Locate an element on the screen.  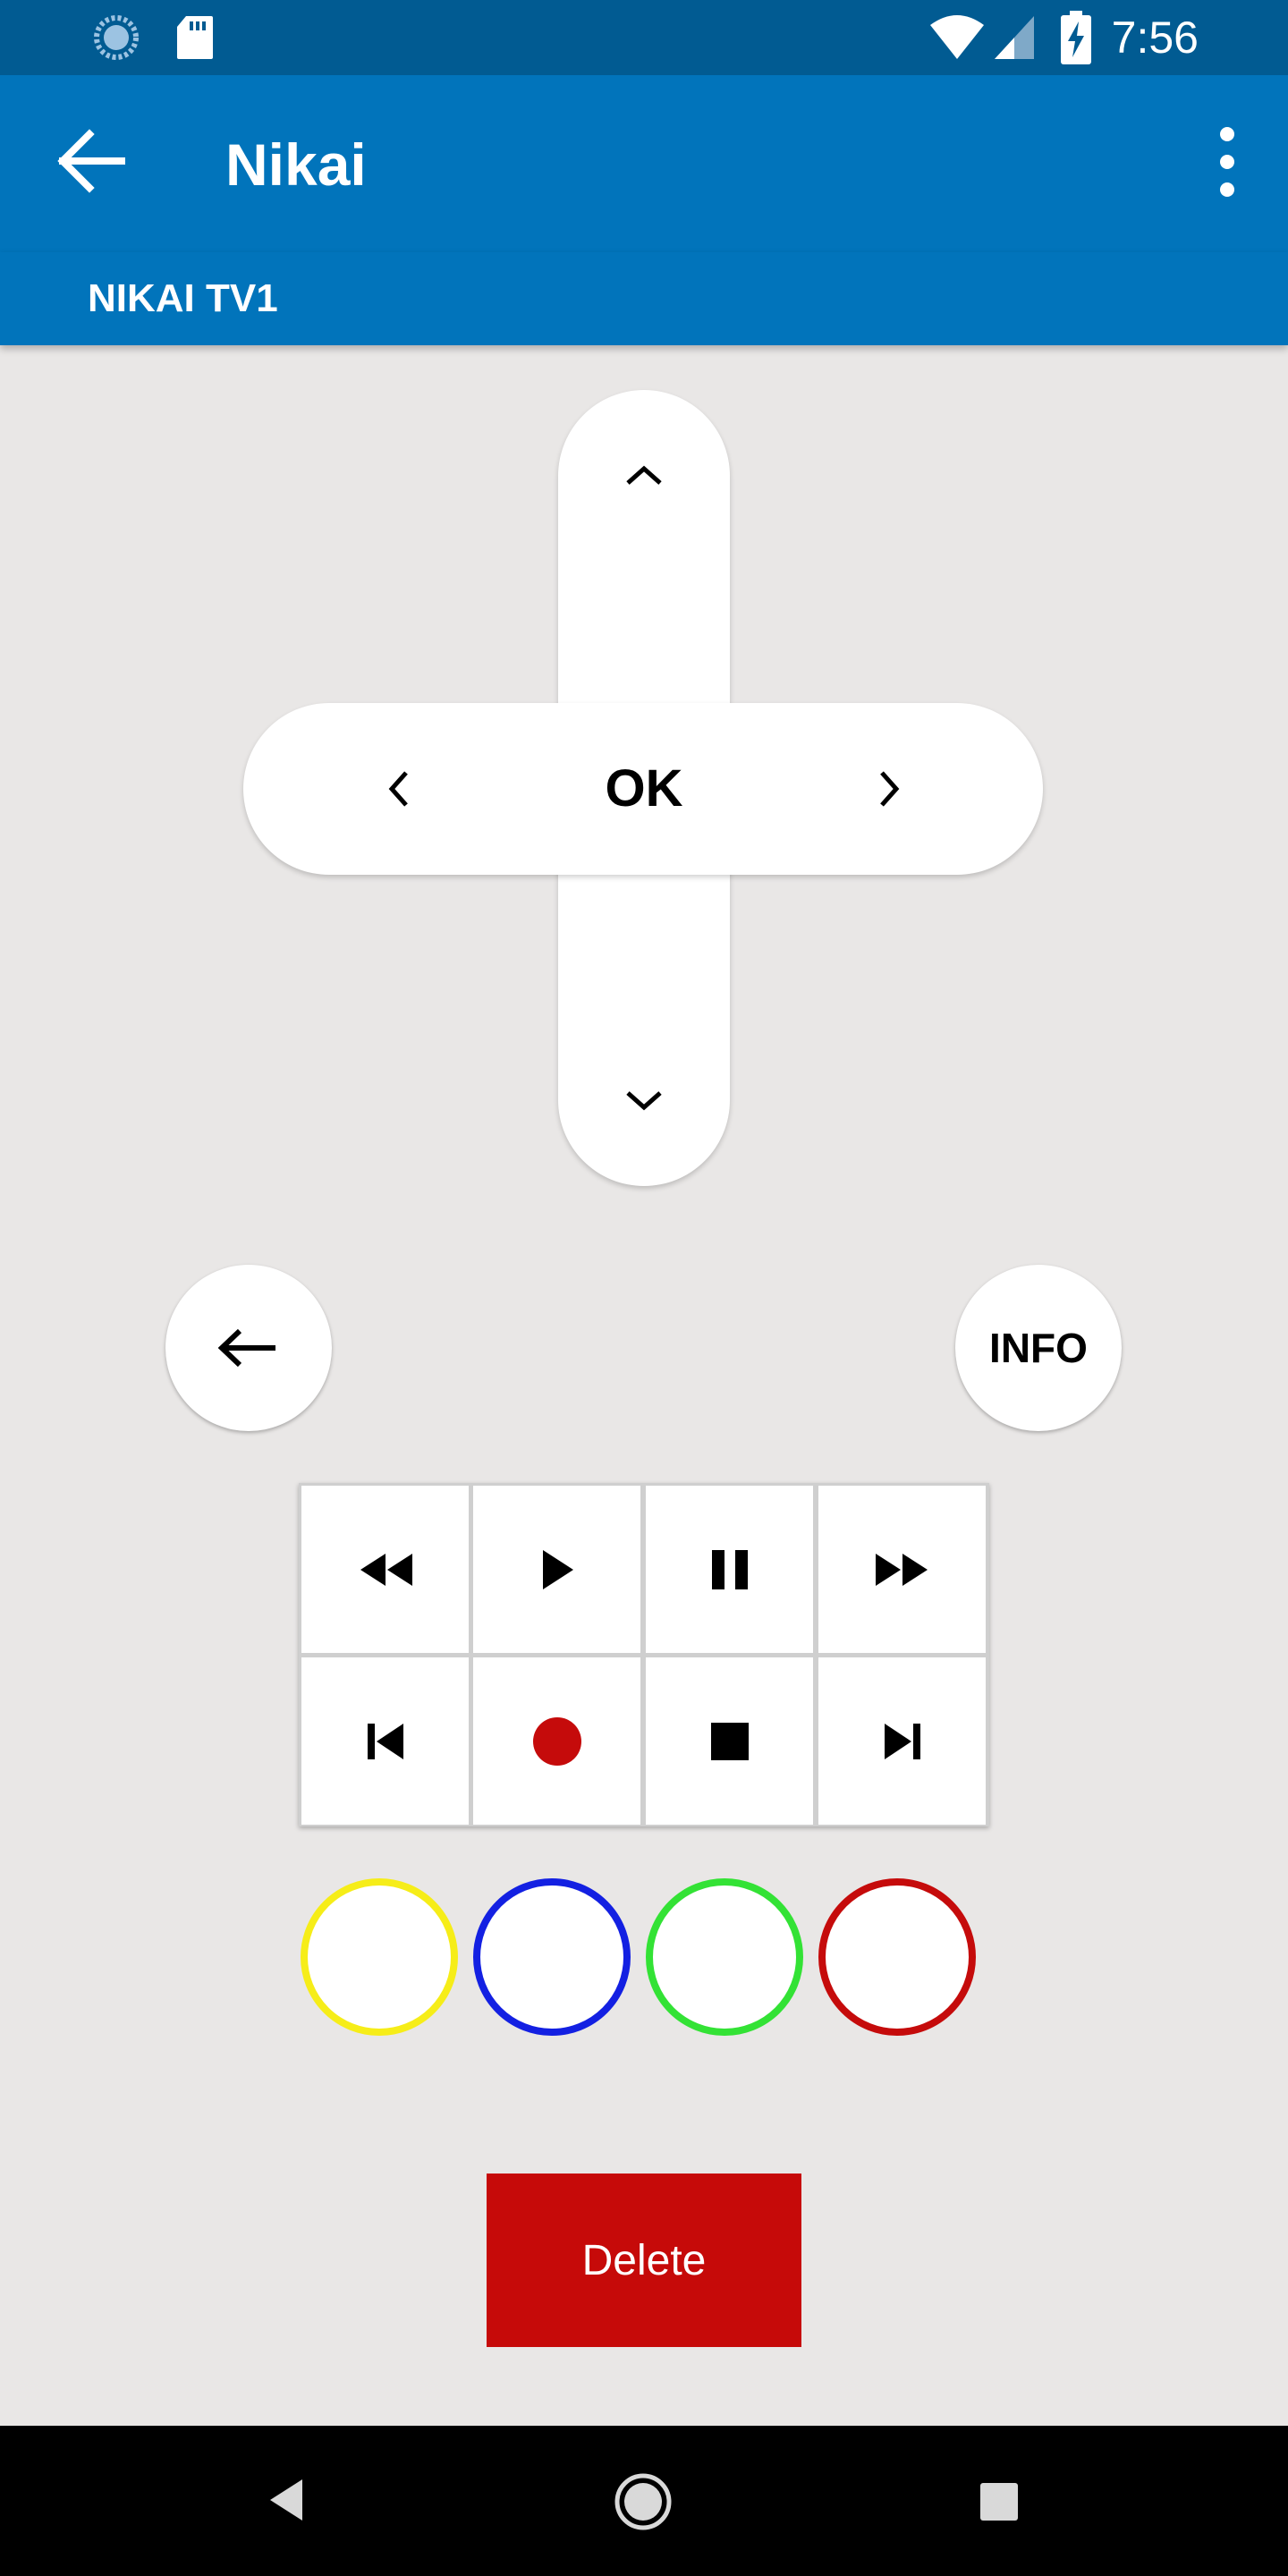
nav-recents-icon is located at coordinates (999, 2501).